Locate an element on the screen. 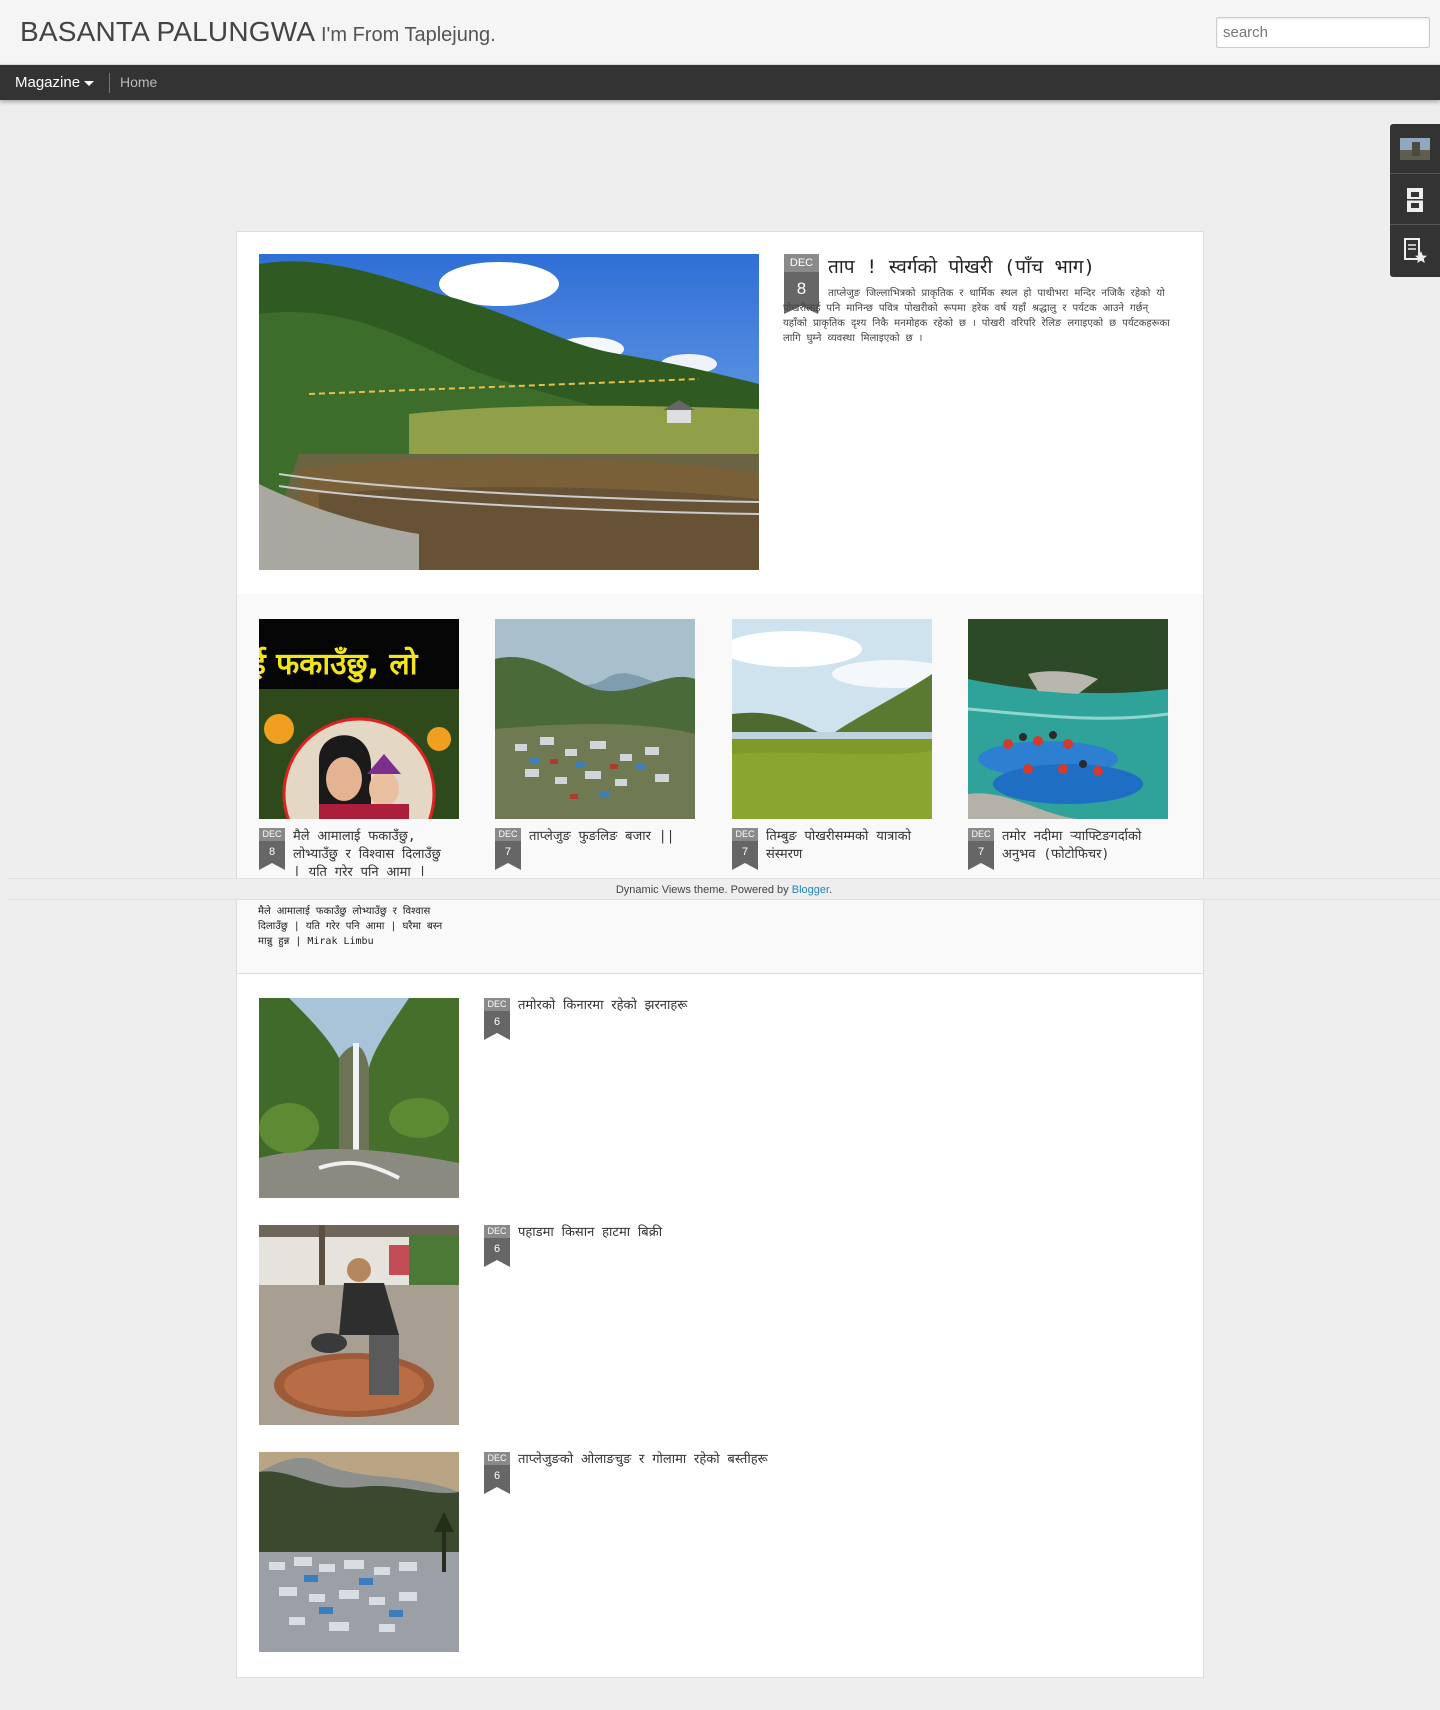 This screenshot has width=1440, height=1710. nav-home-link: Home is located at coordinates (138, 82).